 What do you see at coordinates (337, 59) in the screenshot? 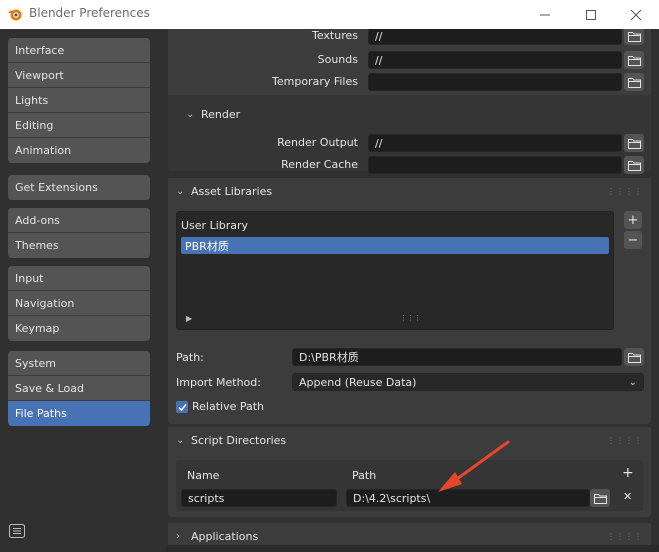
I see `sounds-label: Sounds` at bounding box center [337, 59].